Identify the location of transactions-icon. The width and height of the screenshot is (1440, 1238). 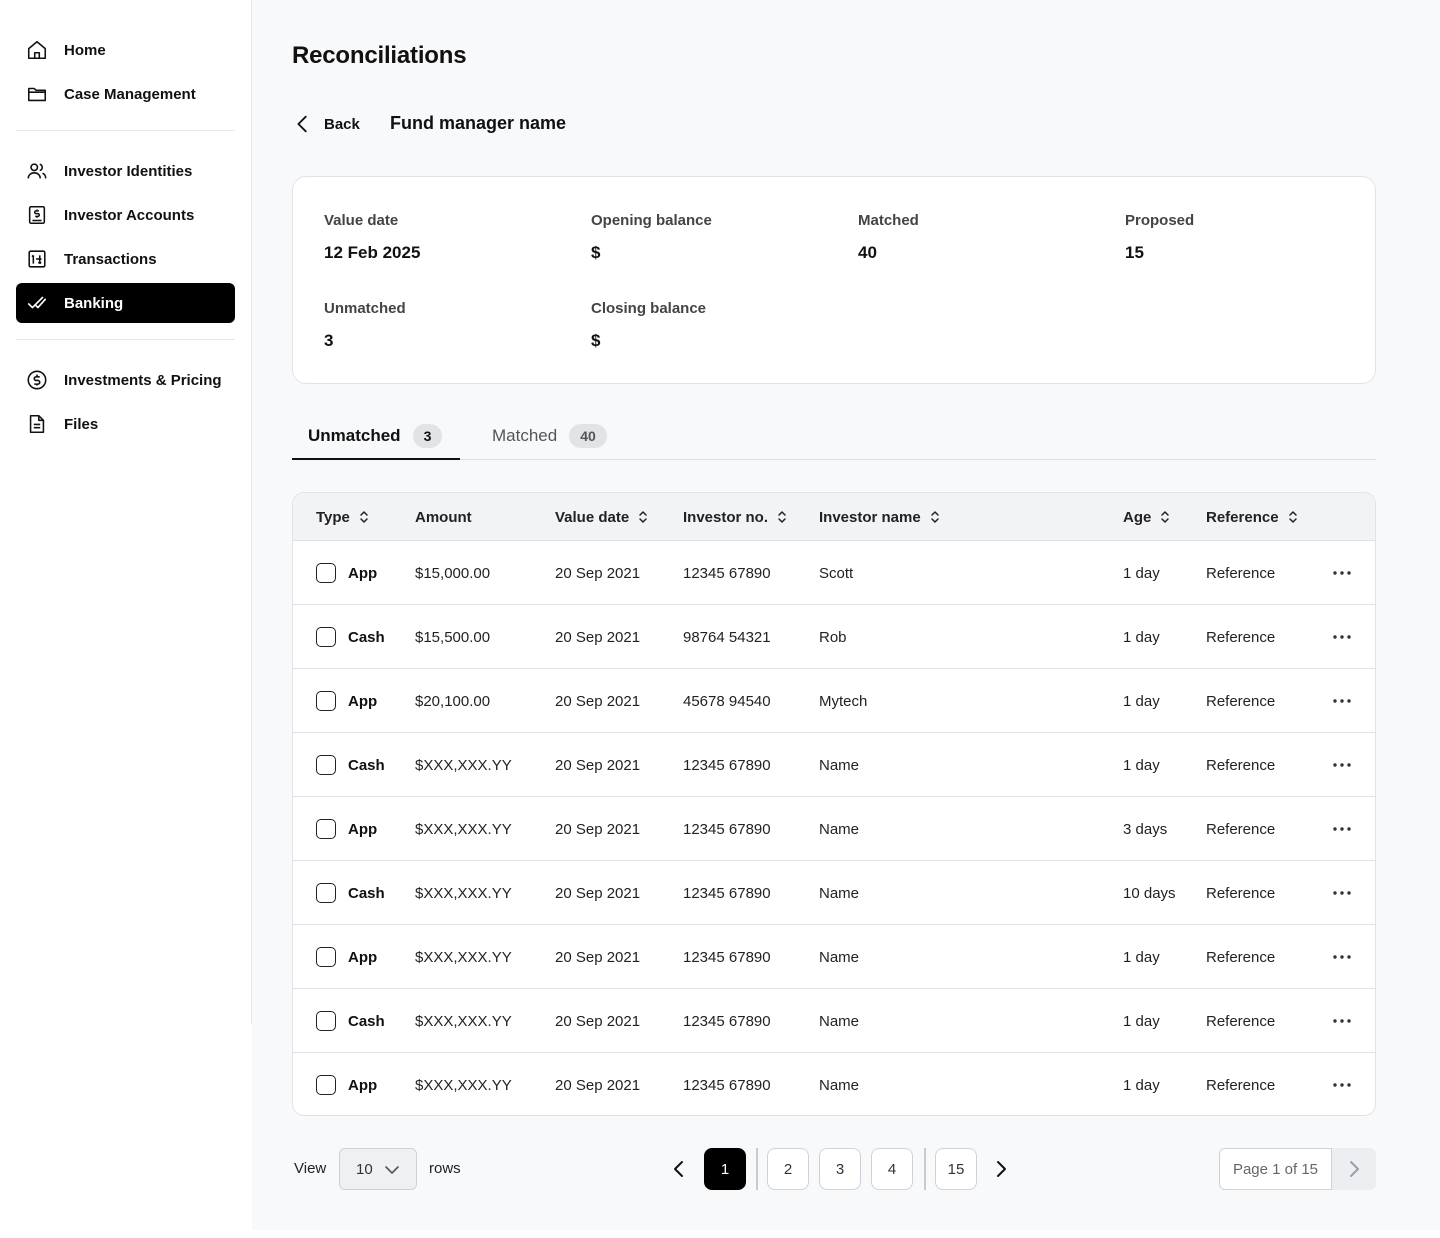
(37, 259).